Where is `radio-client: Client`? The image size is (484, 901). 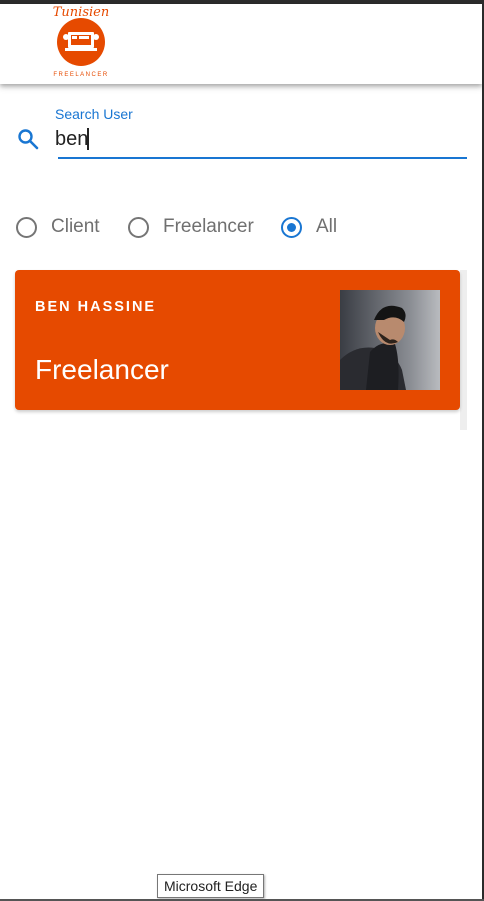 radio-client: Client is located at coordinates (58, 227).